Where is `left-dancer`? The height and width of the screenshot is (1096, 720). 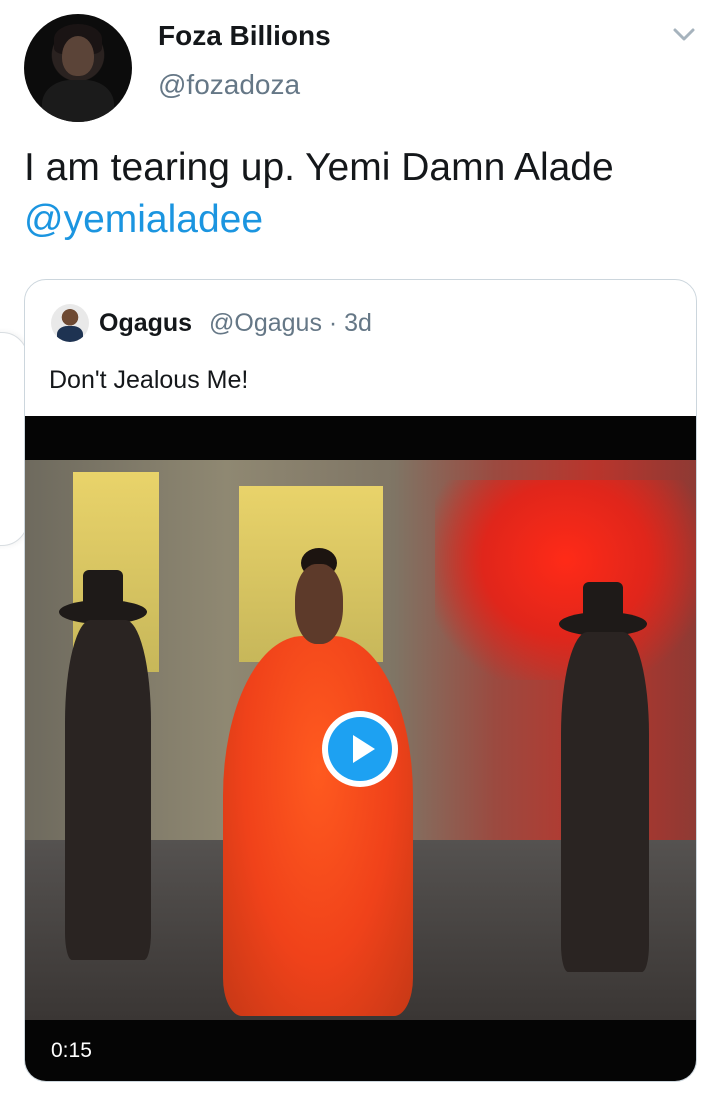
left-dancer is located at coordinates (108, 790).